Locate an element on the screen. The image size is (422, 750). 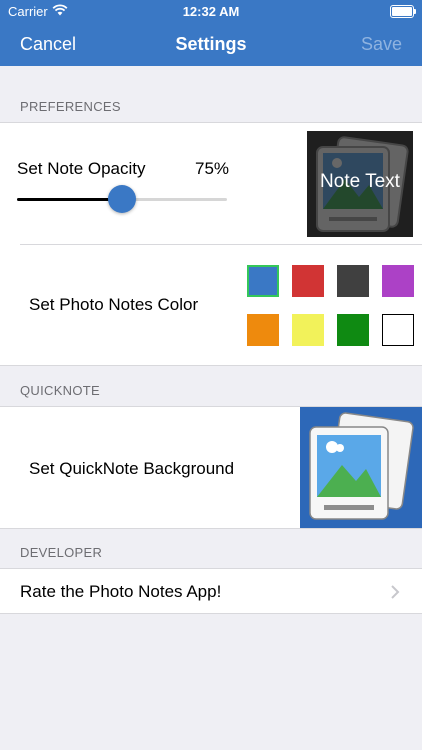
photo-notes-color-label: Set Photo Notes Color is located at coordinates (114, 304).